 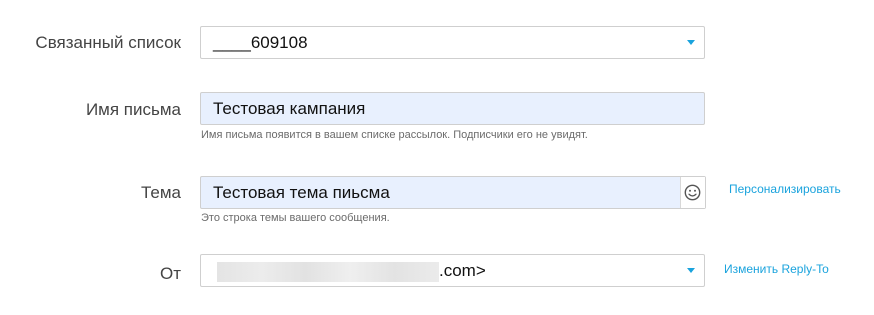 I want to click on email-name-label: Имя письма, so click(x=133, y=109).